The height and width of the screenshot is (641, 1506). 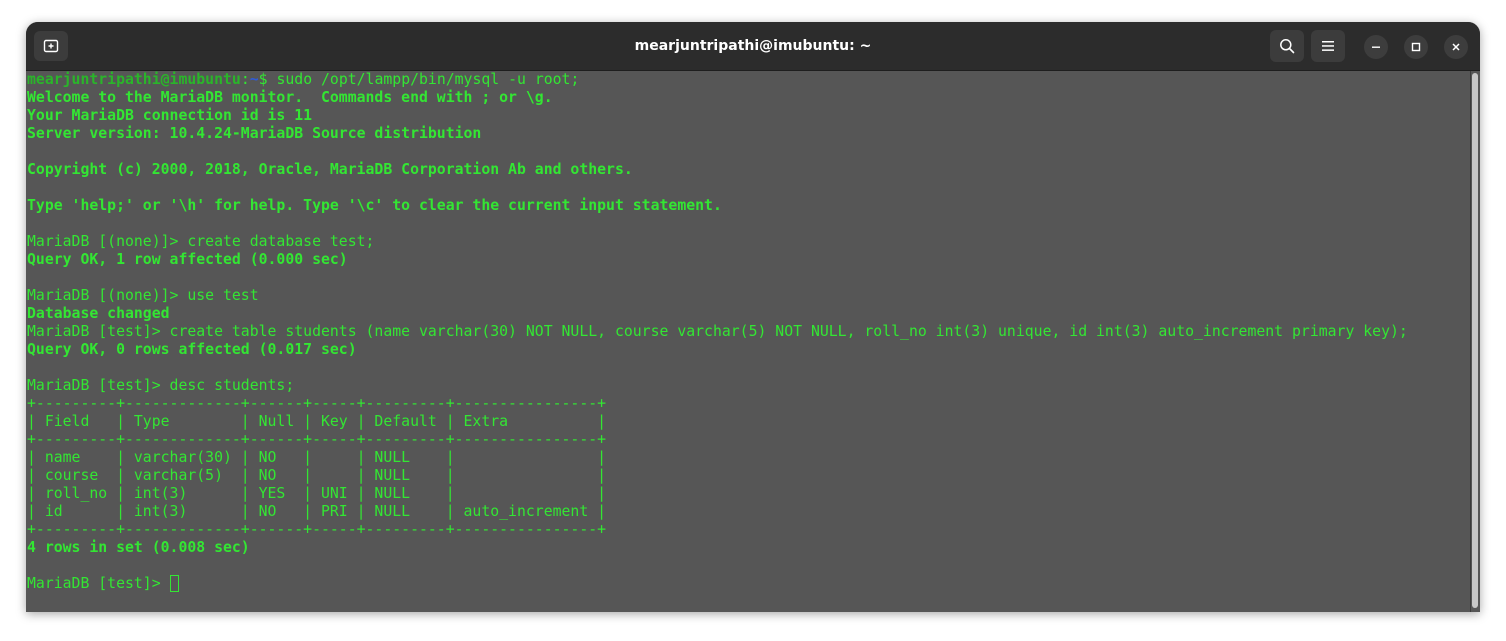 I want to click on minimize-icon, so click(x=1376, y=47).